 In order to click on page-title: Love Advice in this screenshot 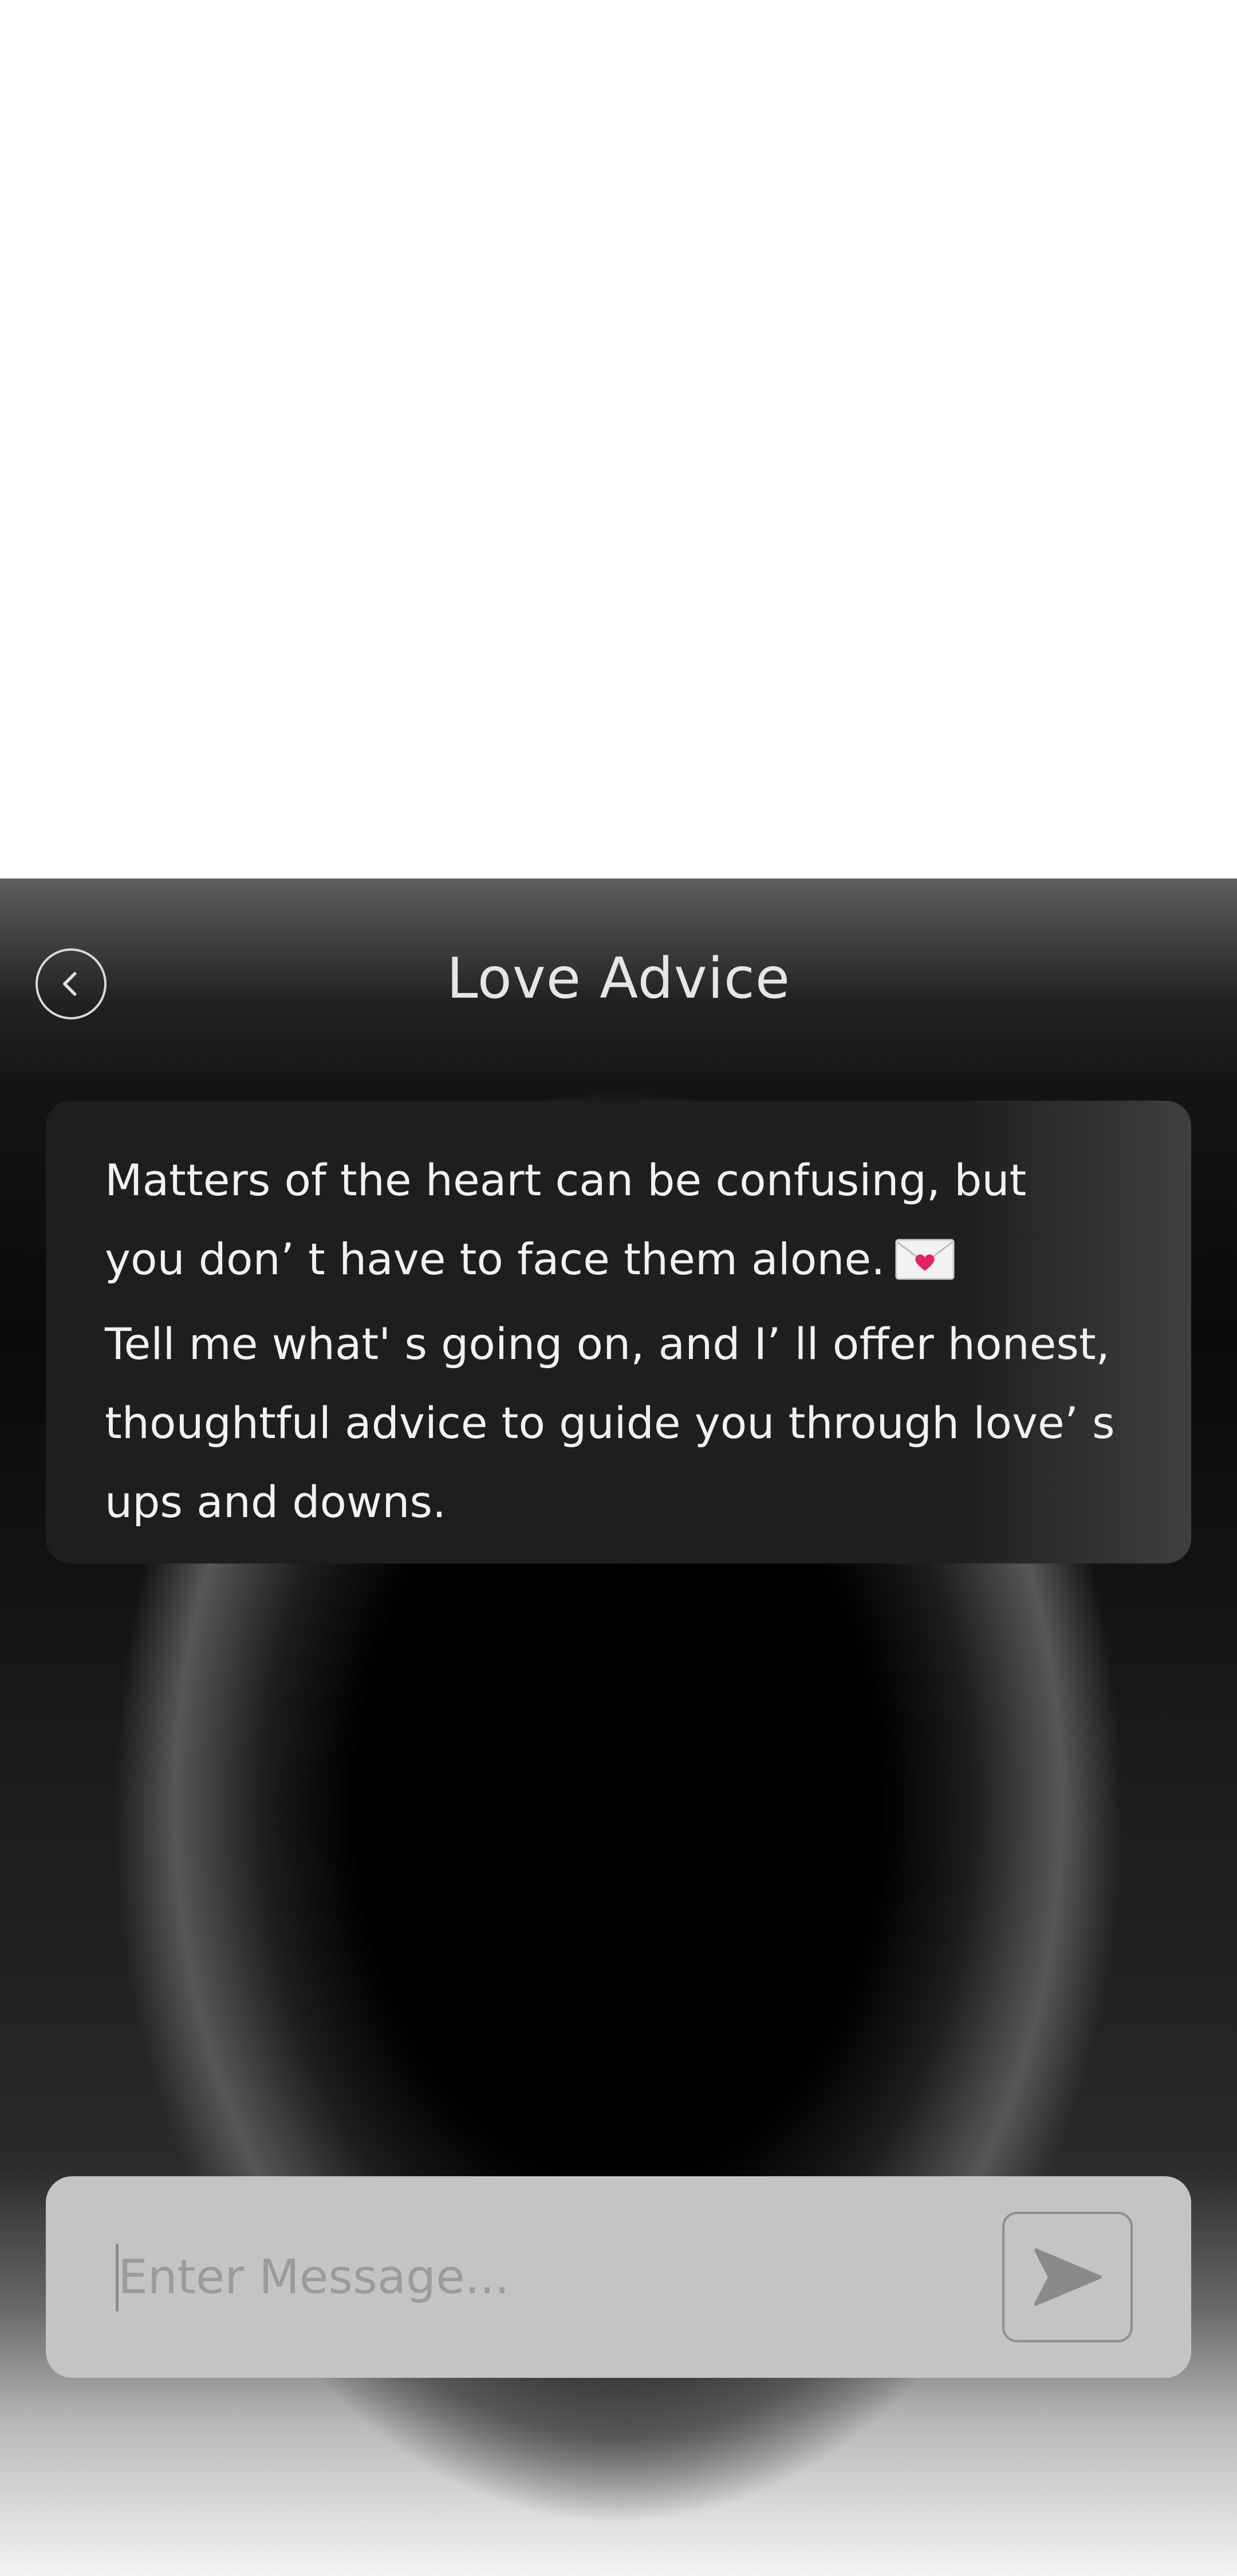, I will do `click(618, 978)`.